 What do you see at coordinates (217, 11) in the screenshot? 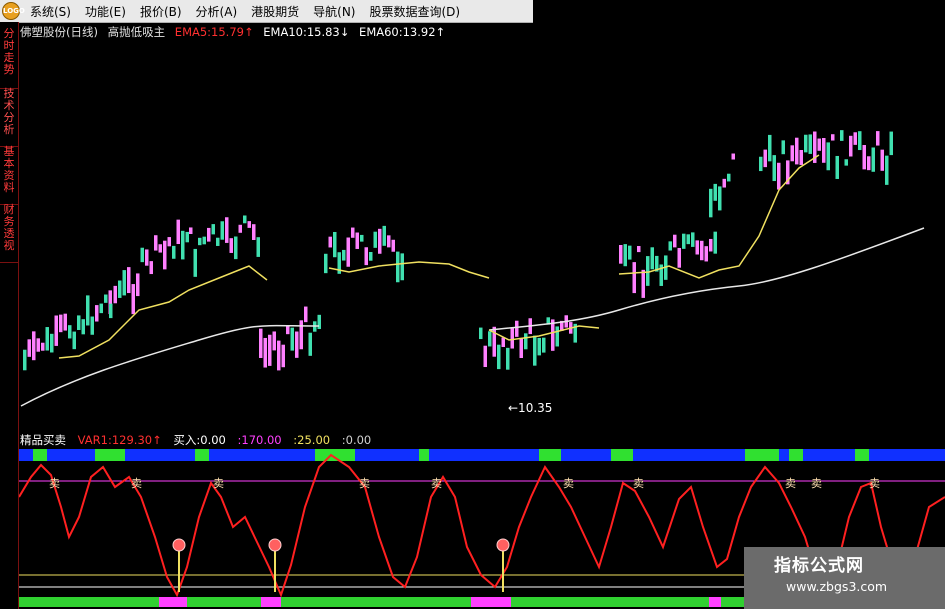
I see `menu-analysis: 分析(A)` at bounding box center [217, 11].